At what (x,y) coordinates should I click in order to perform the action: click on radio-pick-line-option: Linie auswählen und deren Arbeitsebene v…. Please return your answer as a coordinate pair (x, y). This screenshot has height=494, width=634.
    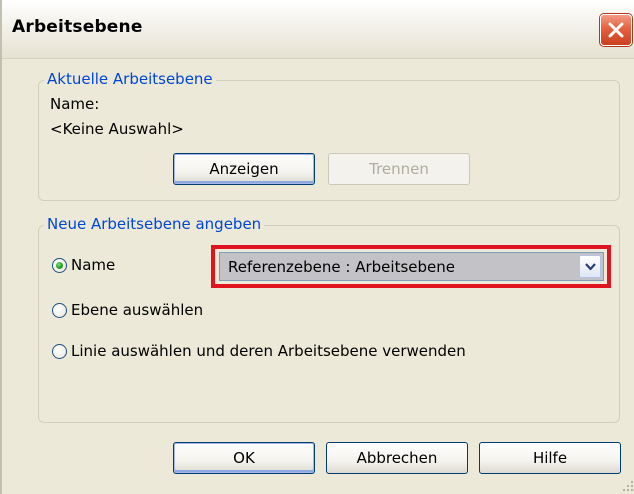
    Looking at the image, I should click on (277, 353).